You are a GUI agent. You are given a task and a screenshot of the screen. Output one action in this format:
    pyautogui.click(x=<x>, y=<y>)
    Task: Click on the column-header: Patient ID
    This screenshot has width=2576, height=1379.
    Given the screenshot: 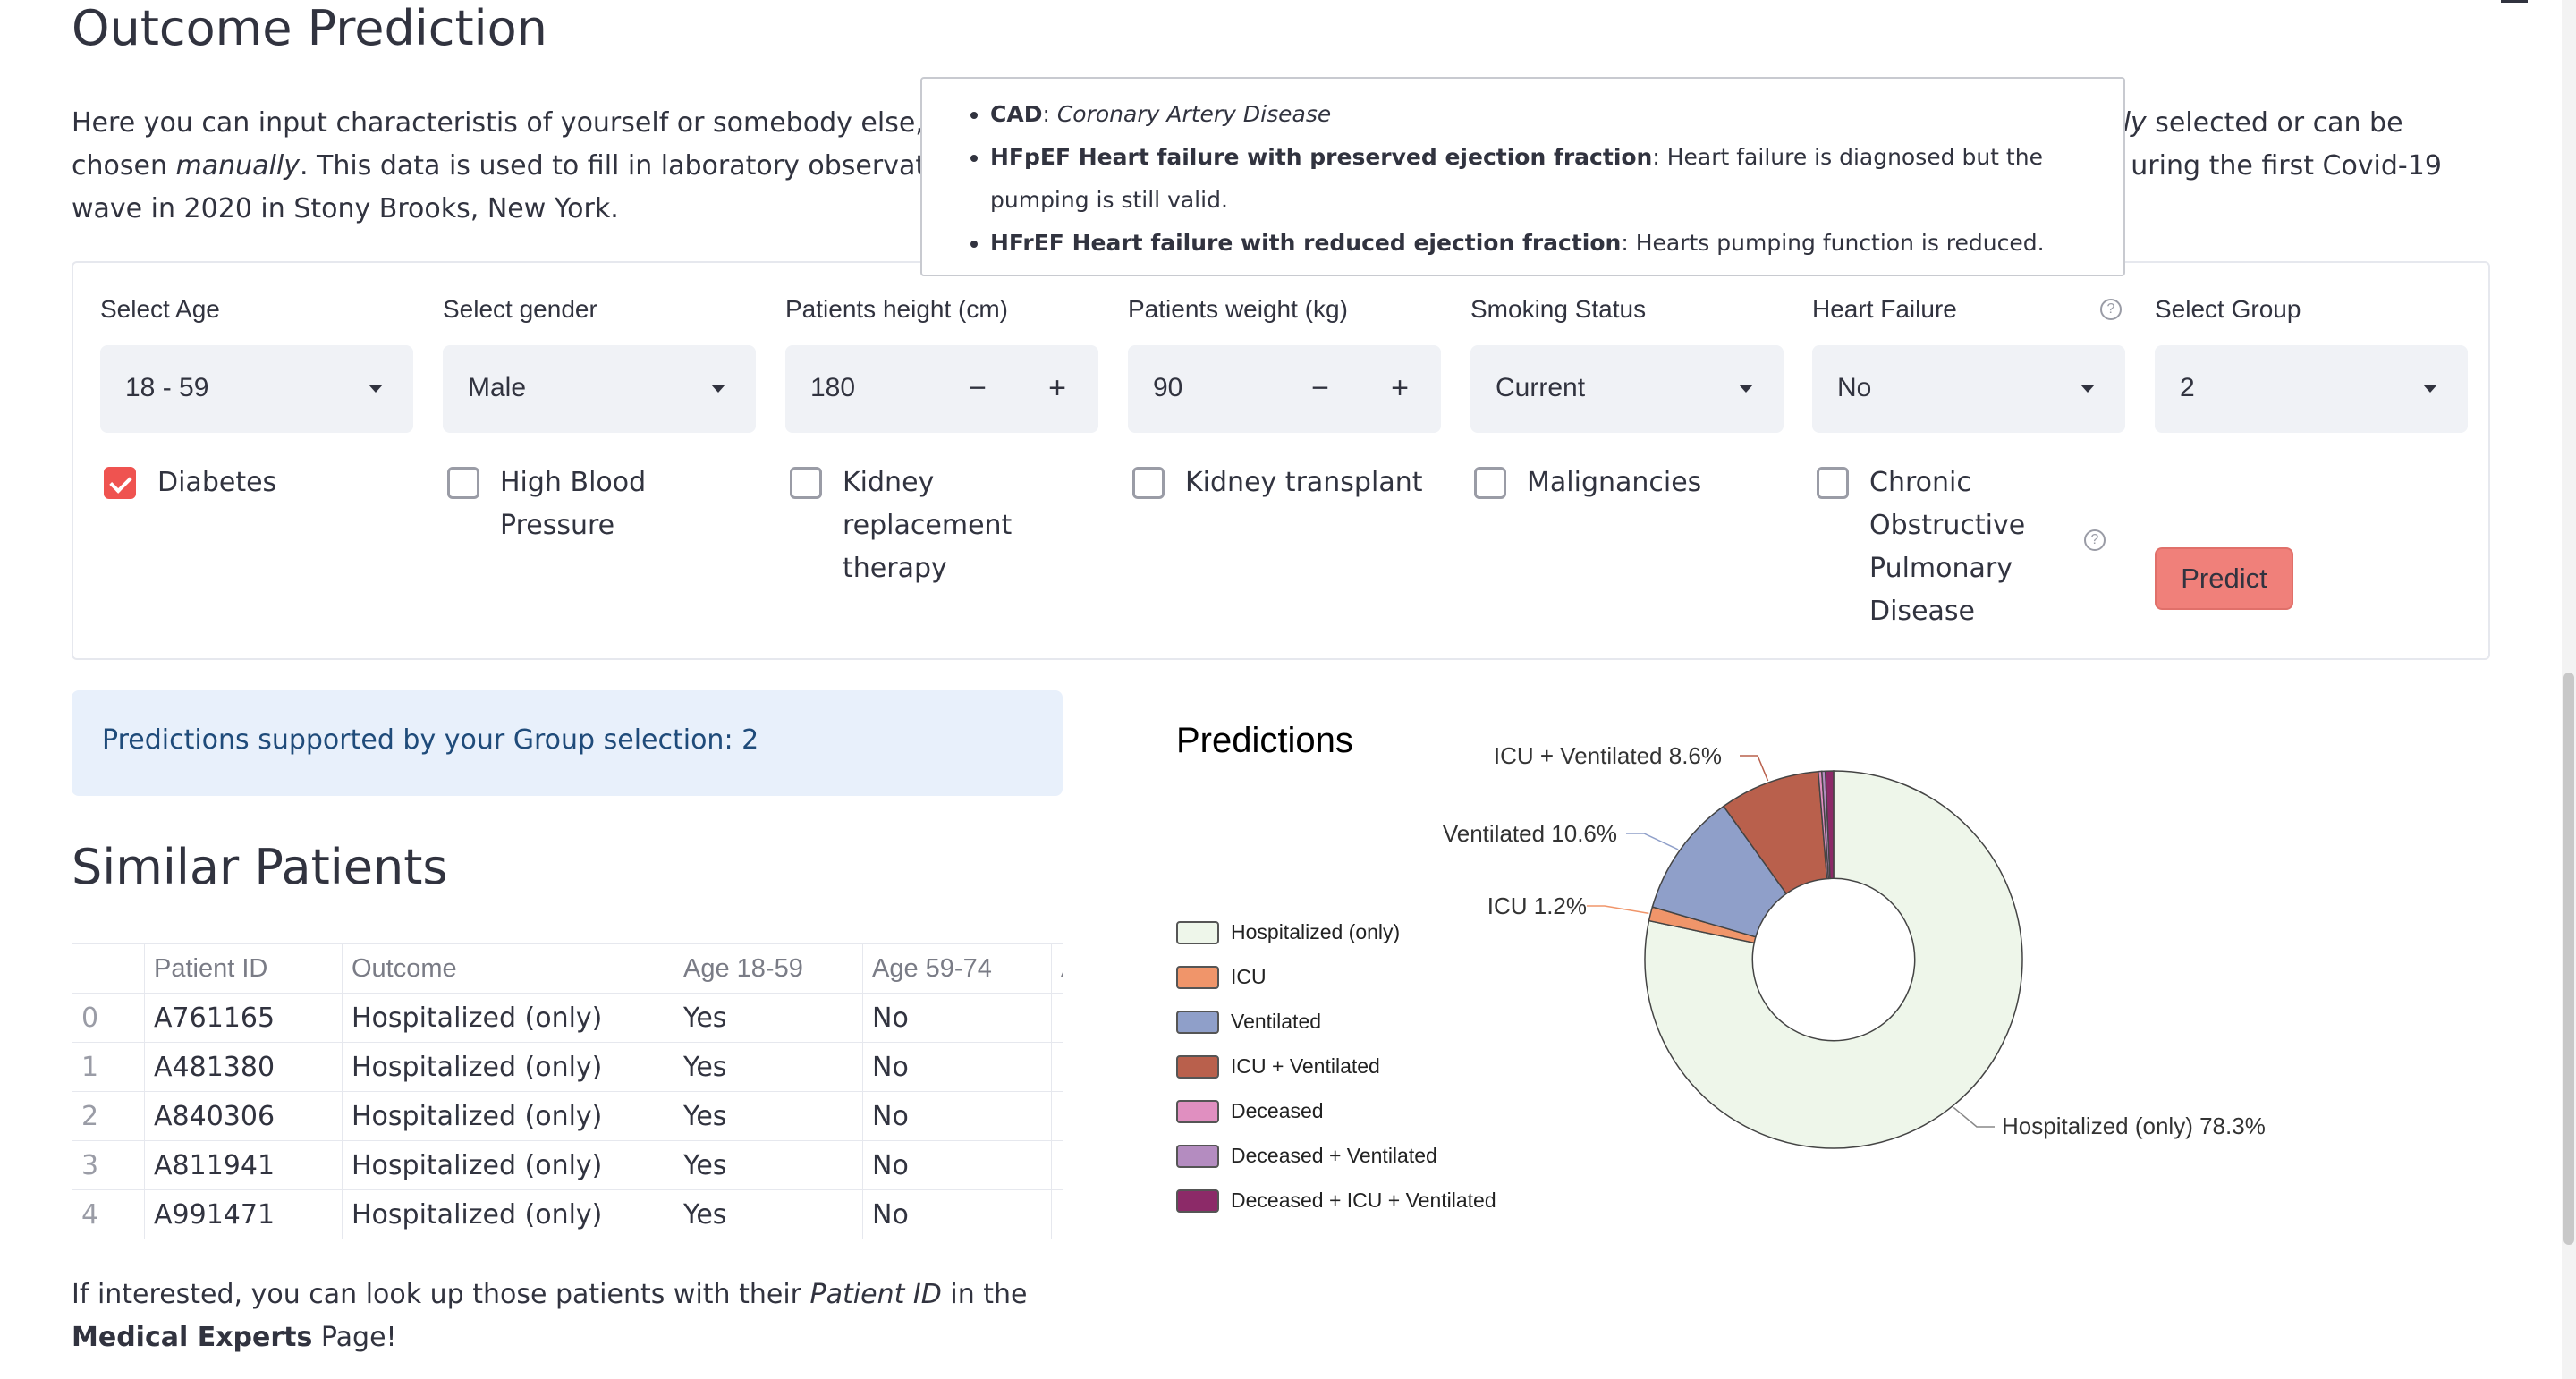 What is the action you would take?
    pyautogui.click(x=243, y=968)
    